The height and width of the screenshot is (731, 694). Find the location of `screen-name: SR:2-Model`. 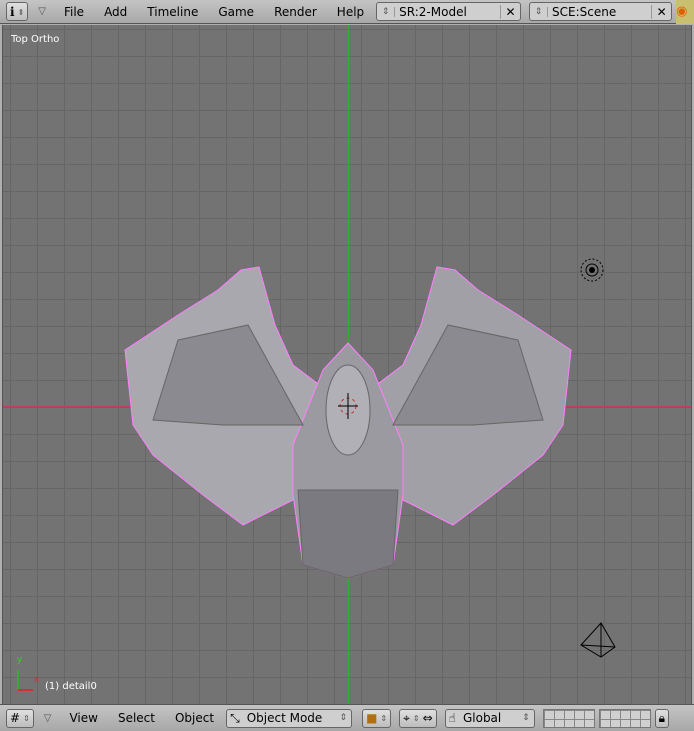

screen-name: SR:2-Model is located at coordinates (447, 12).